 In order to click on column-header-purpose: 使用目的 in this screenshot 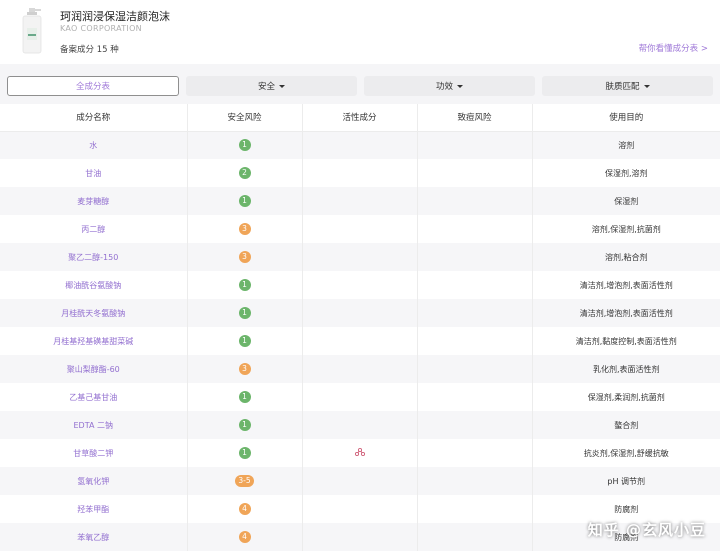, I will do `click(626, 118)`.